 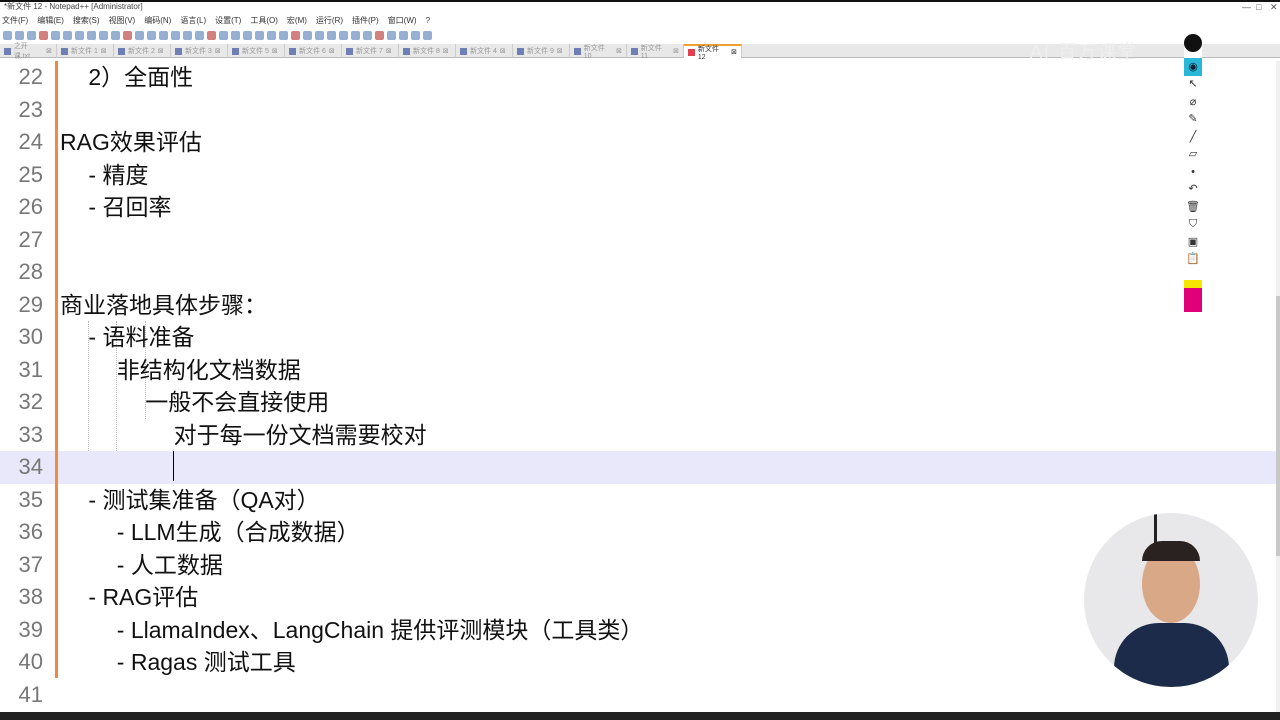 I want to click on editor-line: 28, so click(x=638, y=272).